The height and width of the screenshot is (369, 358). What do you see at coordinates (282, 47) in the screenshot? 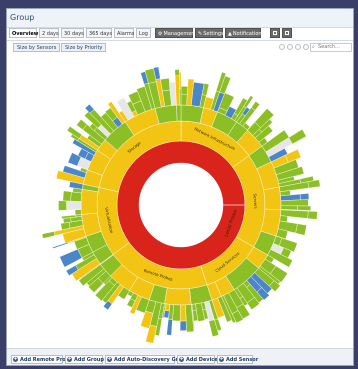
I see `zoom-out-icon` at bounding box center [282, 47].